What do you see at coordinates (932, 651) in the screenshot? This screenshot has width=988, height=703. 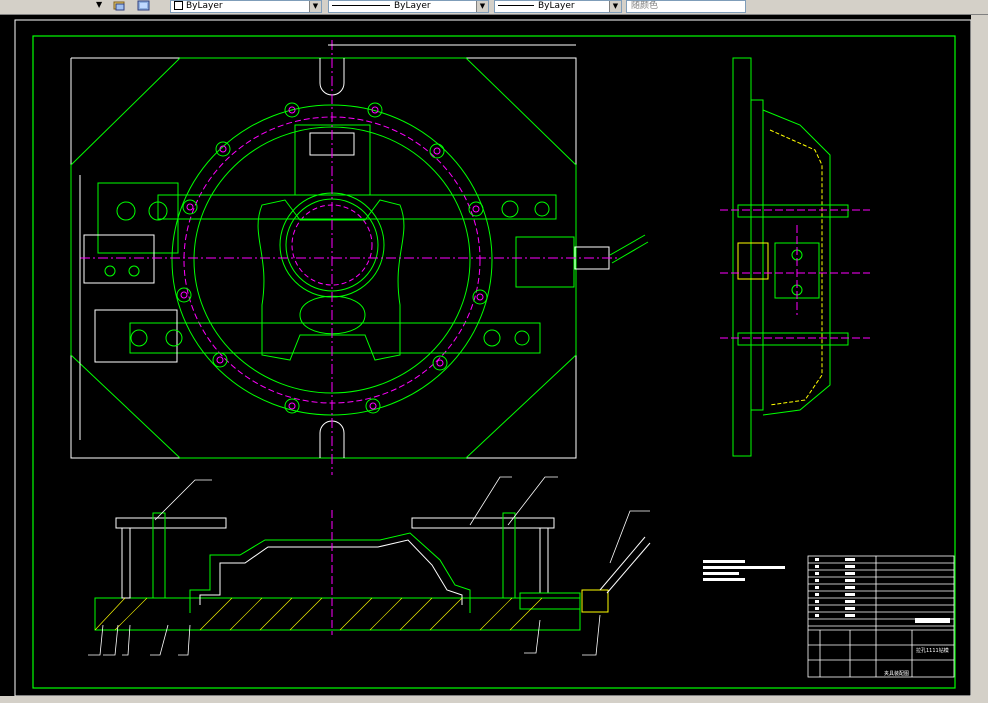 I see `drawing-title: 拉孔1111钻模` at bounding box center [932, 651].